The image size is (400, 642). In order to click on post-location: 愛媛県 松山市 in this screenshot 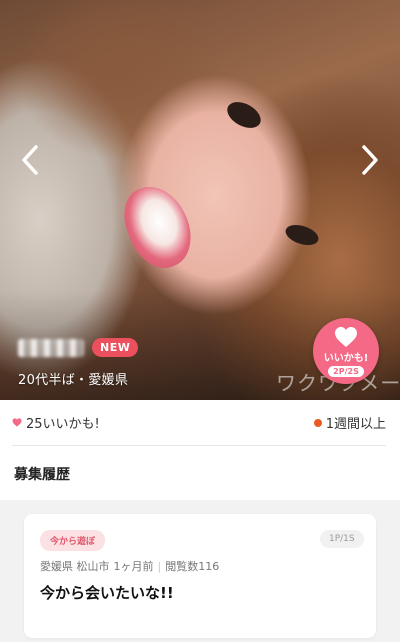, I will do `click(75, 566)`.